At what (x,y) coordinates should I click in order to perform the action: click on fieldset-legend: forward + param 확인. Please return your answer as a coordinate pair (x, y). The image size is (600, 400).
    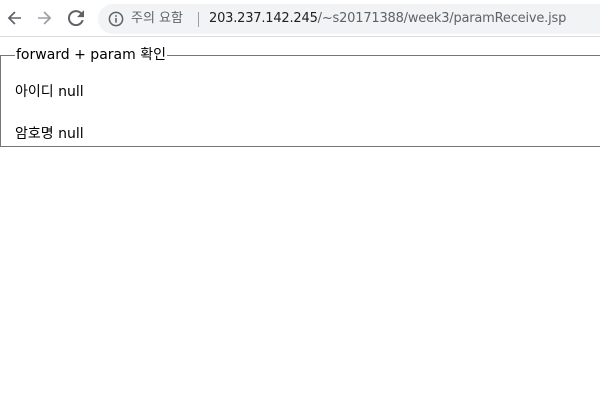
    Looking at the image, I should click on (91, 55).